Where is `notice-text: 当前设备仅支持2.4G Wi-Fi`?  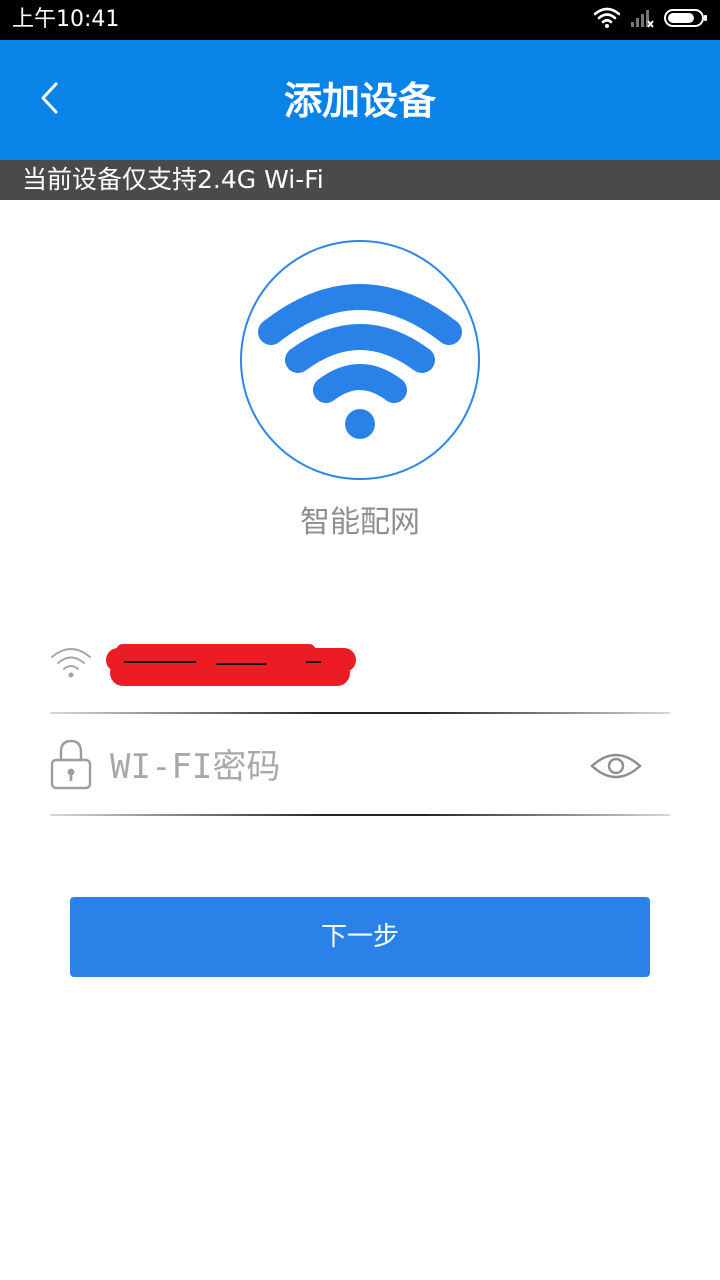
notice-text: 当前设备仅支持2.4G Wi-Fi is located at coordinates (173, 179).